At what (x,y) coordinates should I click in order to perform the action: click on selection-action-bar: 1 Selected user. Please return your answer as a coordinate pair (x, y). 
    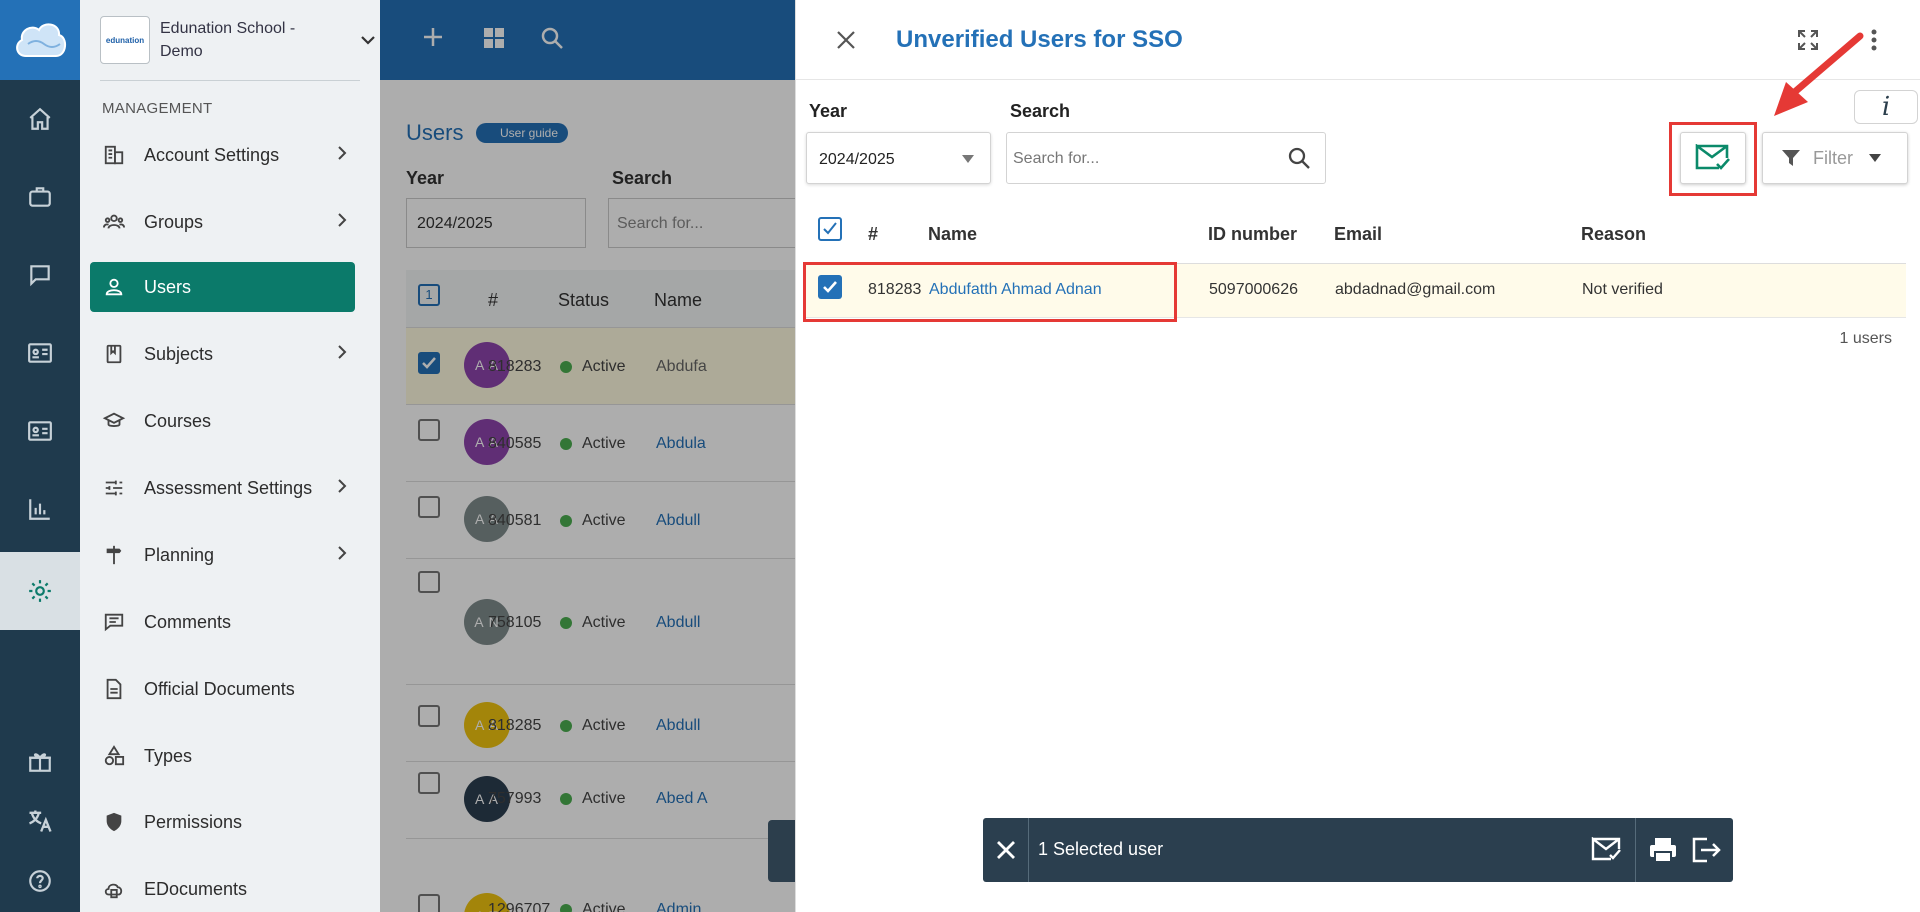
    Looking at the image, I should click on (1358, 850).